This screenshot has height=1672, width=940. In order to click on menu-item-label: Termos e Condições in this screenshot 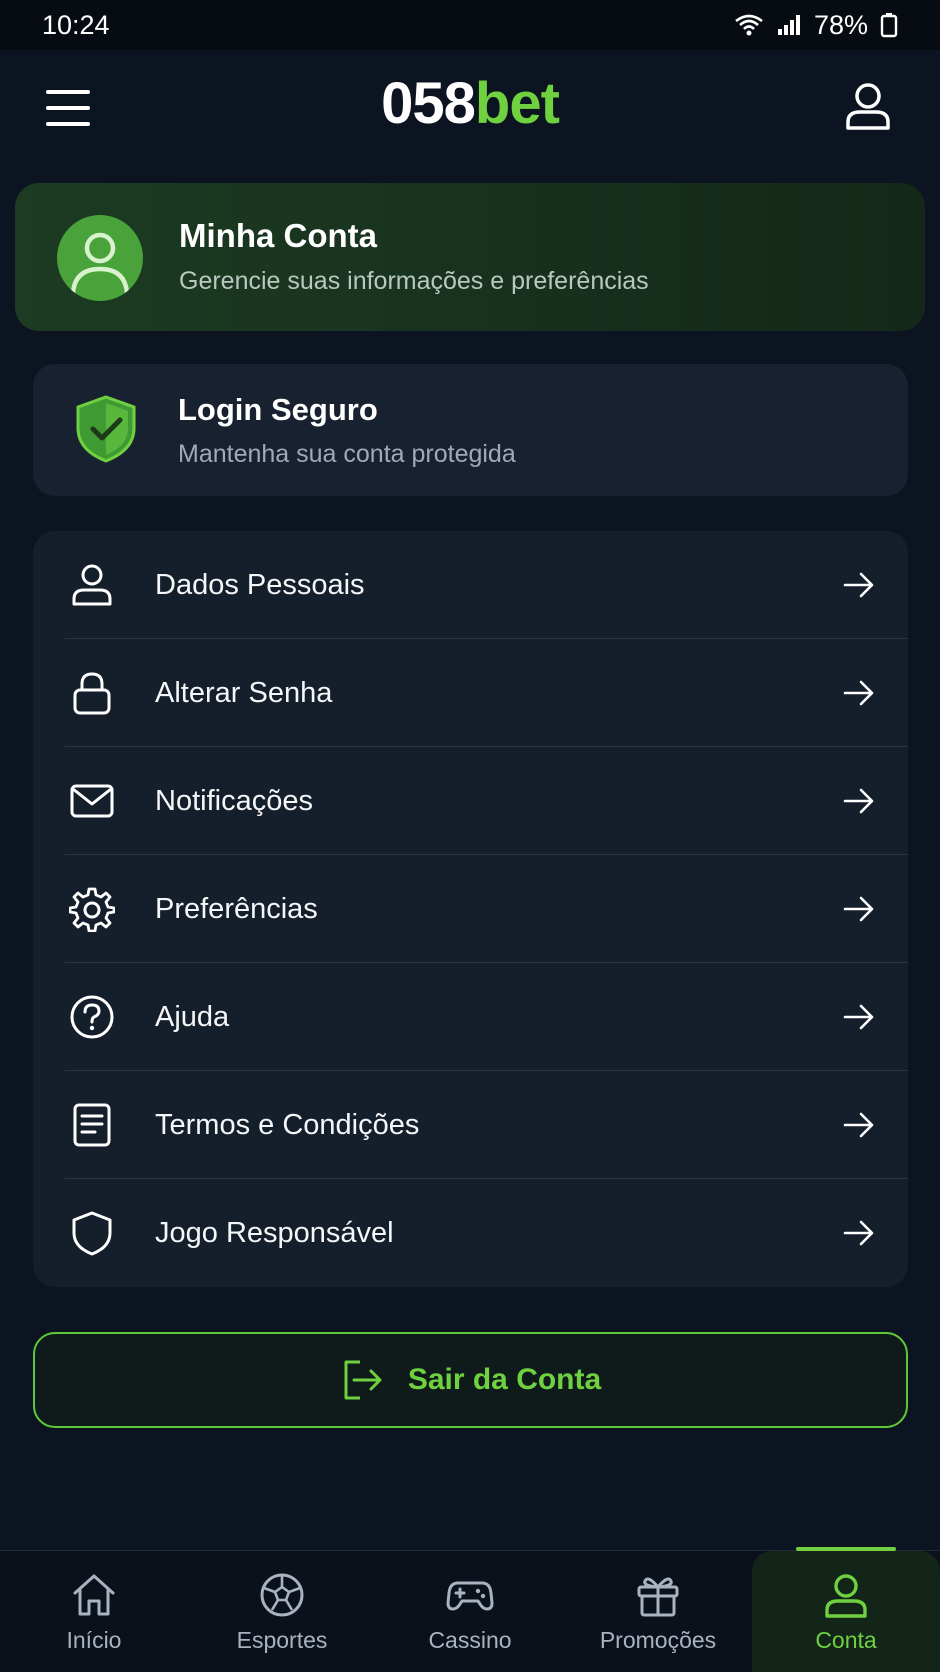, I will do `click(287, 1124)`.